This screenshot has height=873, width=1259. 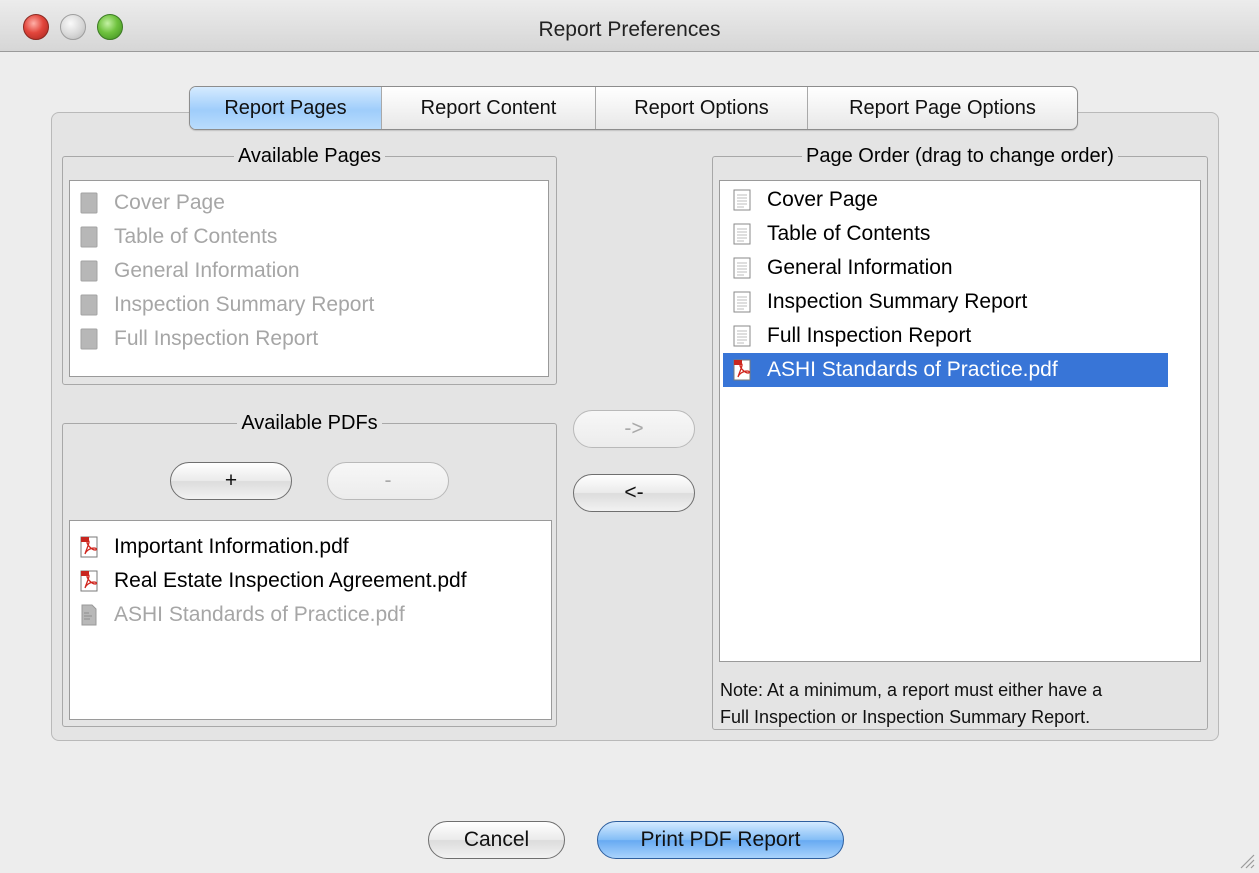 I want to click on list-item-label: Important Information.pdf, so click(x=231, y=546).